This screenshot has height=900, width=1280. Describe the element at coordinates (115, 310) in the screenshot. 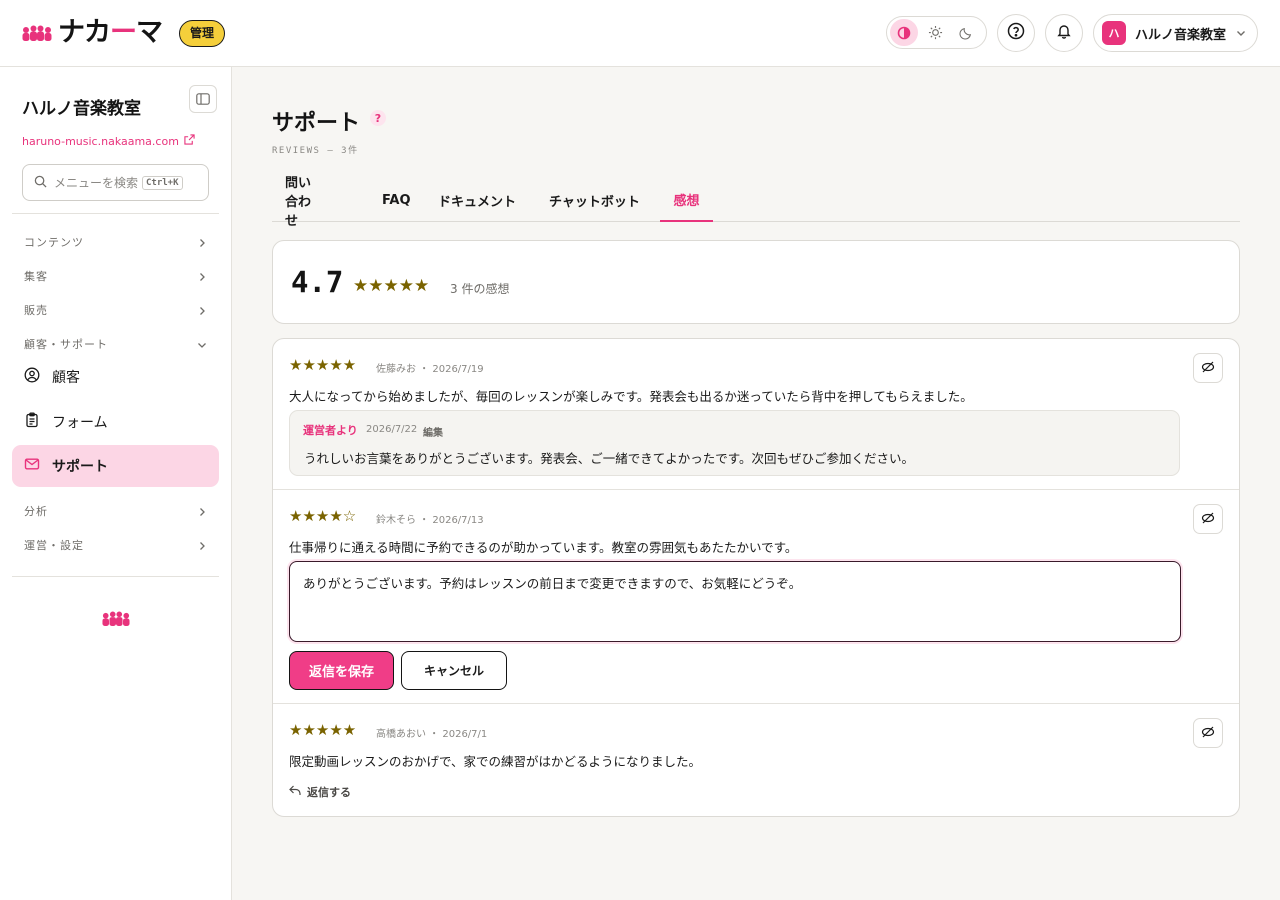

I see `nav-group-sales: 販売` at that location.